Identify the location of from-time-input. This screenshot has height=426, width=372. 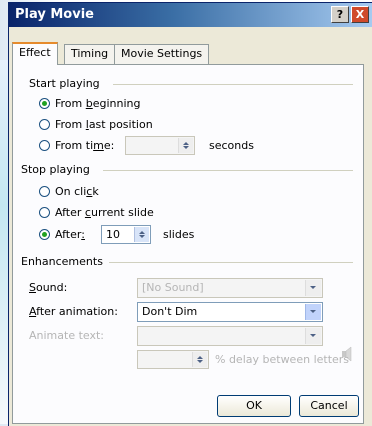
(160, 145).